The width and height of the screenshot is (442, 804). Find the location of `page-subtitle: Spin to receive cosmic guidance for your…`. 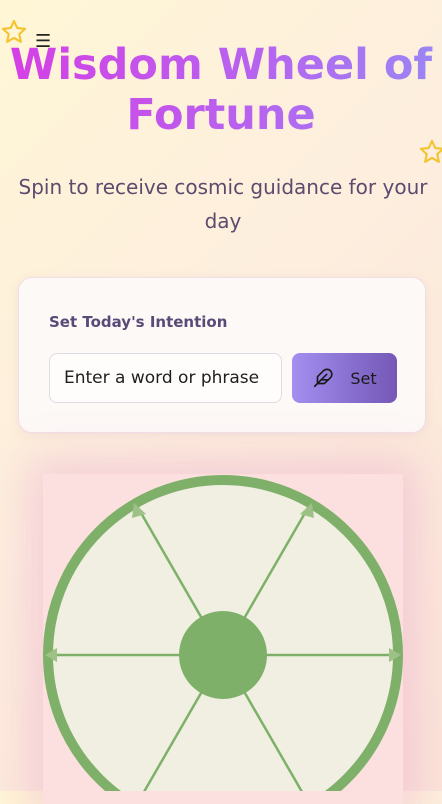

page-subtitle: Spin to receive cosmic guidance for your… is located at coordinates (223, 204).